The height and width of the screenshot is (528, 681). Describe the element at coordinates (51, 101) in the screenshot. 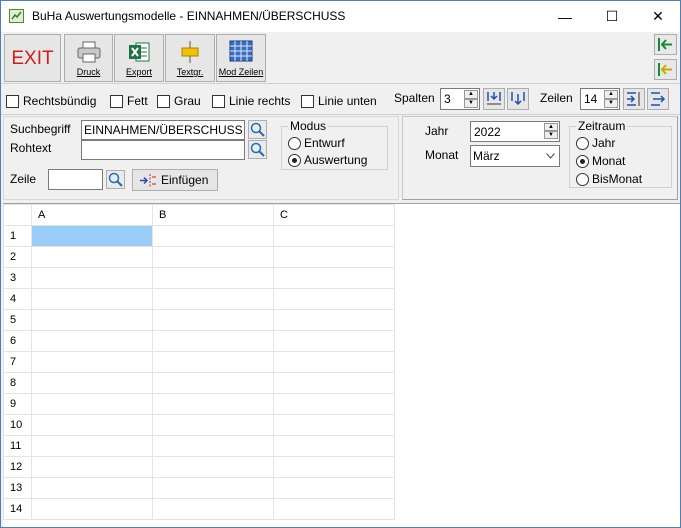

I see `checkbox-rechtsbuendig: Rechtsbündig` at that location.